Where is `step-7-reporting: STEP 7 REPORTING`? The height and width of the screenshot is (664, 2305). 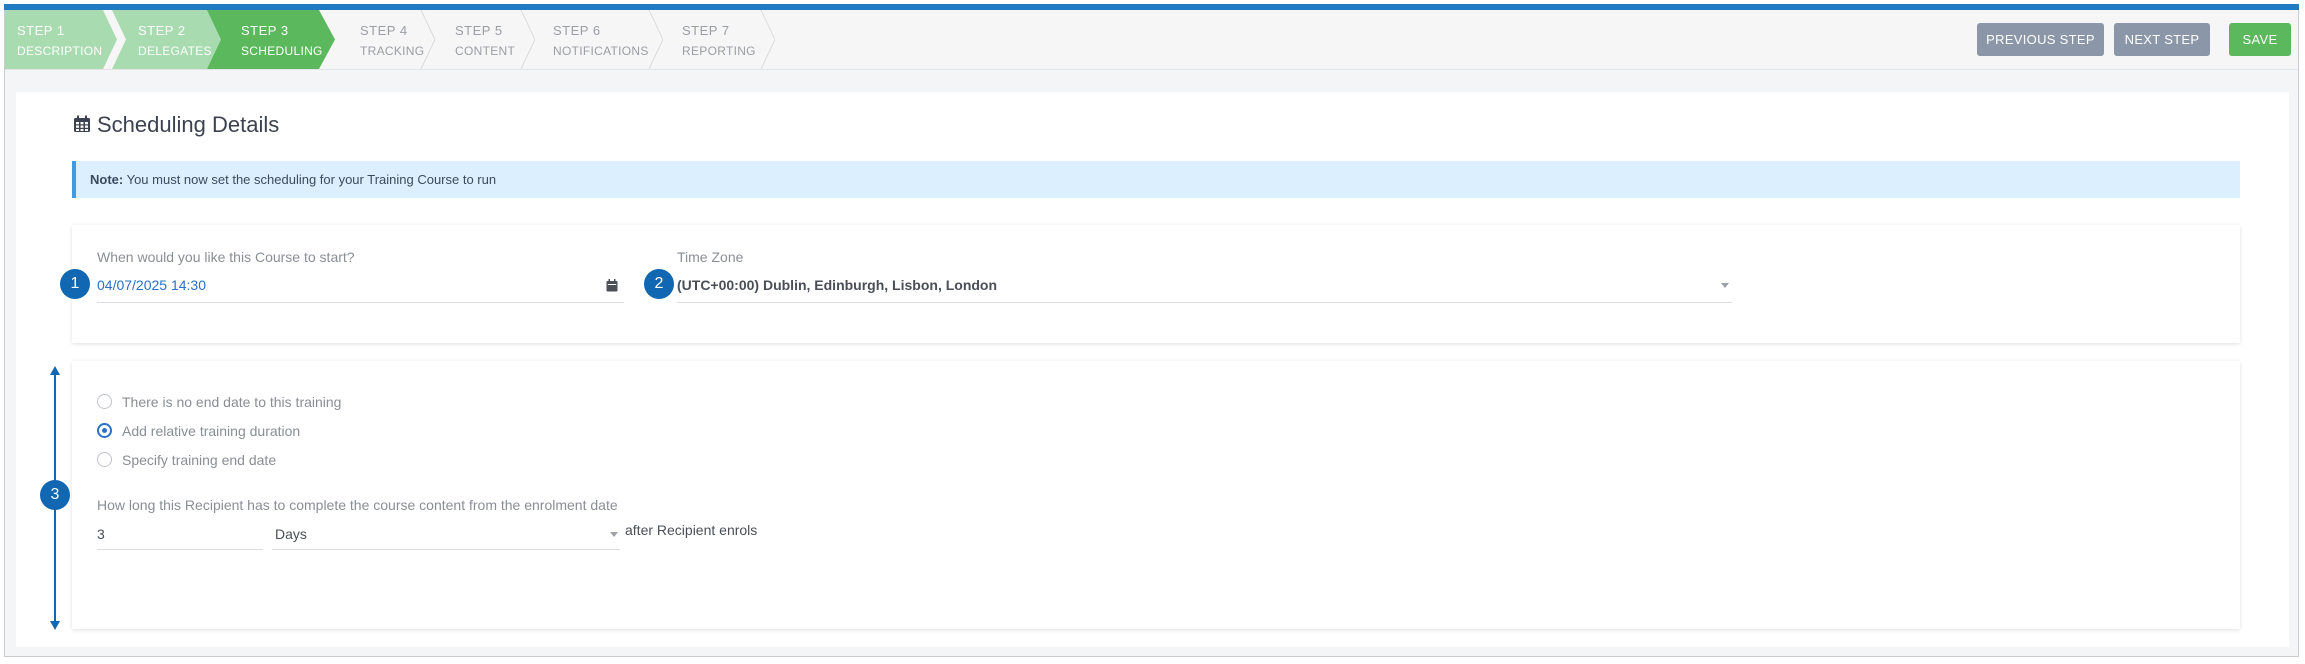
step-7-reporting: STEP 7 REPORTING is located at coordinates (719, 39).